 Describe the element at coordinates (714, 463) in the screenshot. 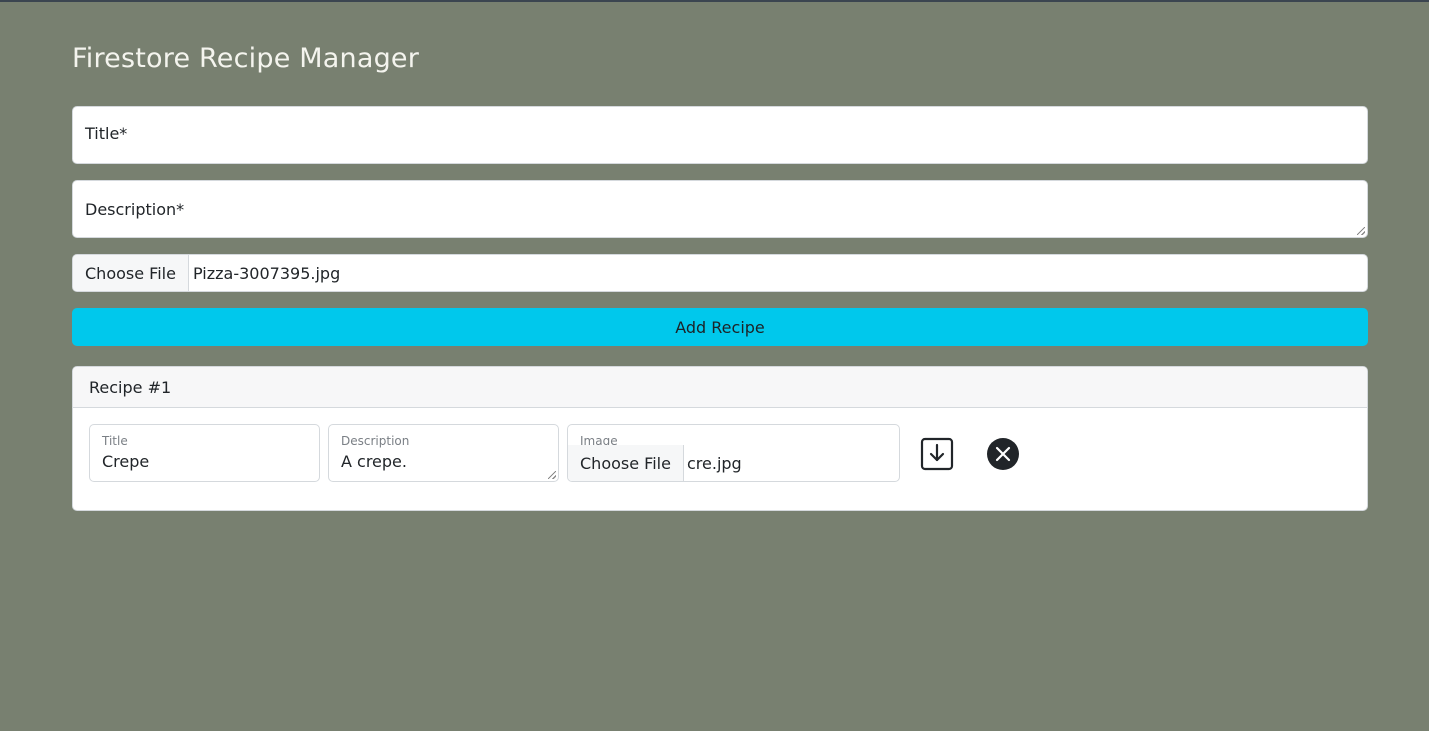

I see `recipe-file-name: cre.jpg` at that location.